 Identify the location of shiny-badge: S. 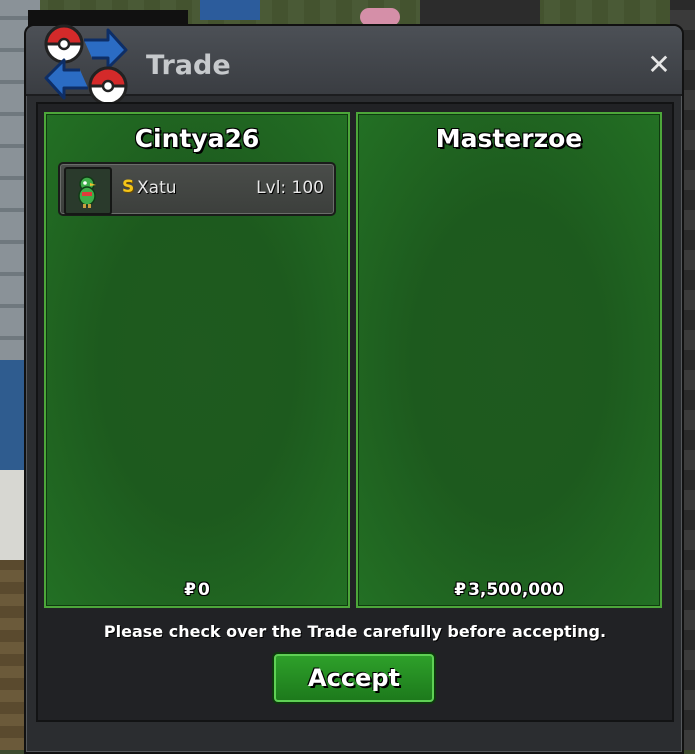
(128, 187).